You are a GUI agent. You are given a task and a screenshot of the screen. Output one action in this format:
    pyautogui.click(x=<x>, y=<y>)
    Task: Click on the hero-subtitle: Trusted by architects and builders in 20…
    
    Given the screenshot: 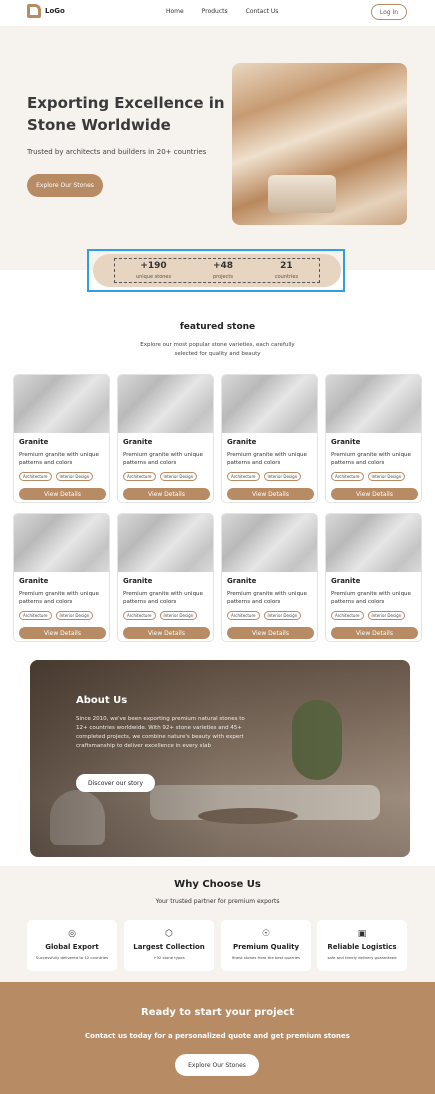 What is the action you would take?
    pyautogui.click(x=117, y=152)
    